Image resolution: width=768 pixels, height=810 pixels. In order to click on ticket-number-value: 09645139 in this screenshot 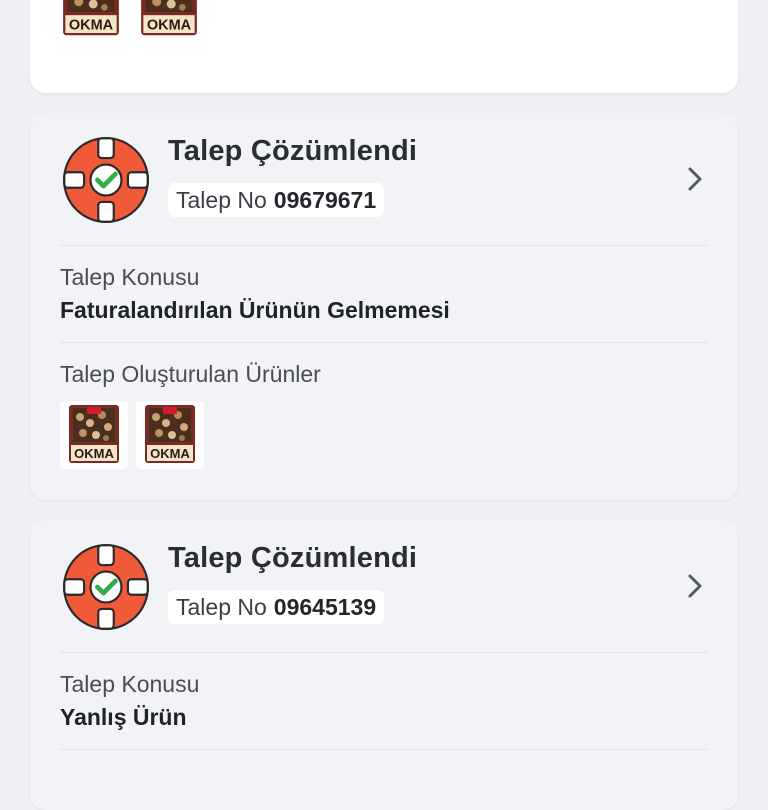, I will do `click(325, 606)`.